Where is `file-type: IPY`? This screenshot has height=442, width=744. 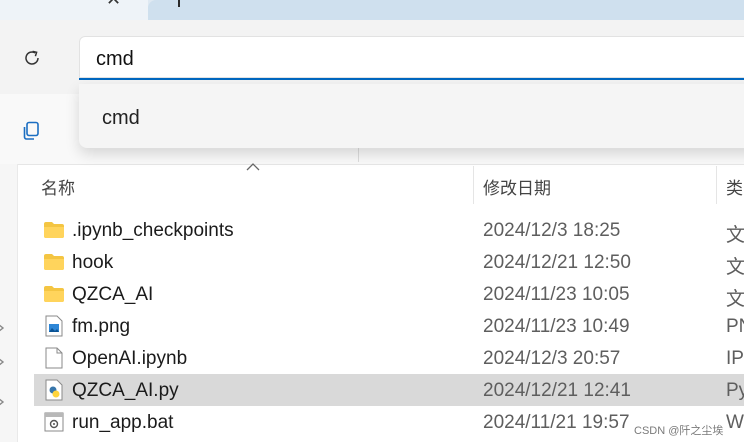 file-type: IPY is located at coordinates (735, 358).